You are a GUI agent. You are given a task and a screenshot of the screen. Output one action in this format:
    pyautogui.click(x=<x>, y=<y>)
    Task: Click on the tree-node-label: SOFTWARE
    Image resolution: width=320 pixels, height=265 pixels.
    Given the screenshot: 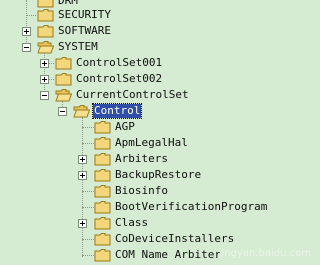 What is the action you would take?
    pyautogui.click(x=84, y=31)
    